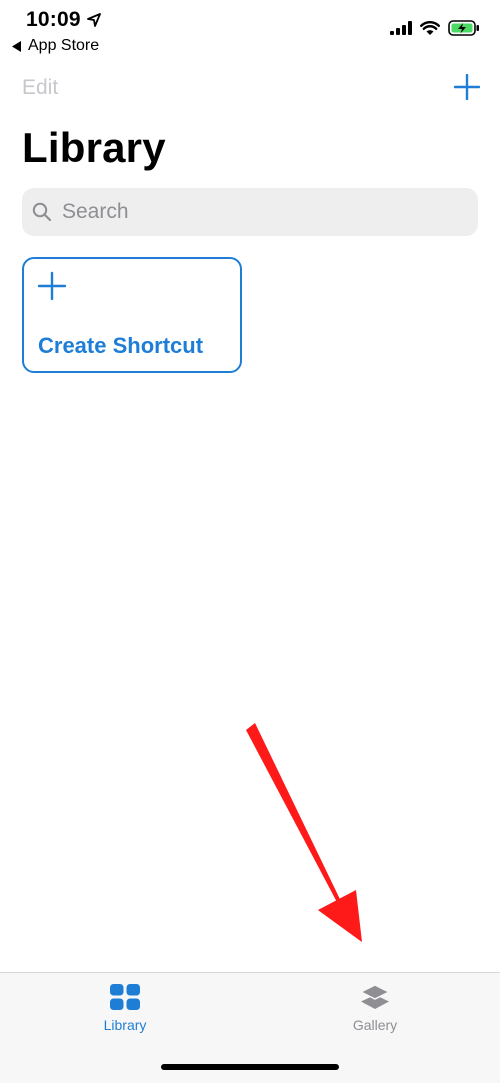 The image size is (500, 1083). What do you see at coordinates (132, 315) in the screenshot?
I see `create-shortcut-card: Create Shortcut` at bounding box center [132, 315].